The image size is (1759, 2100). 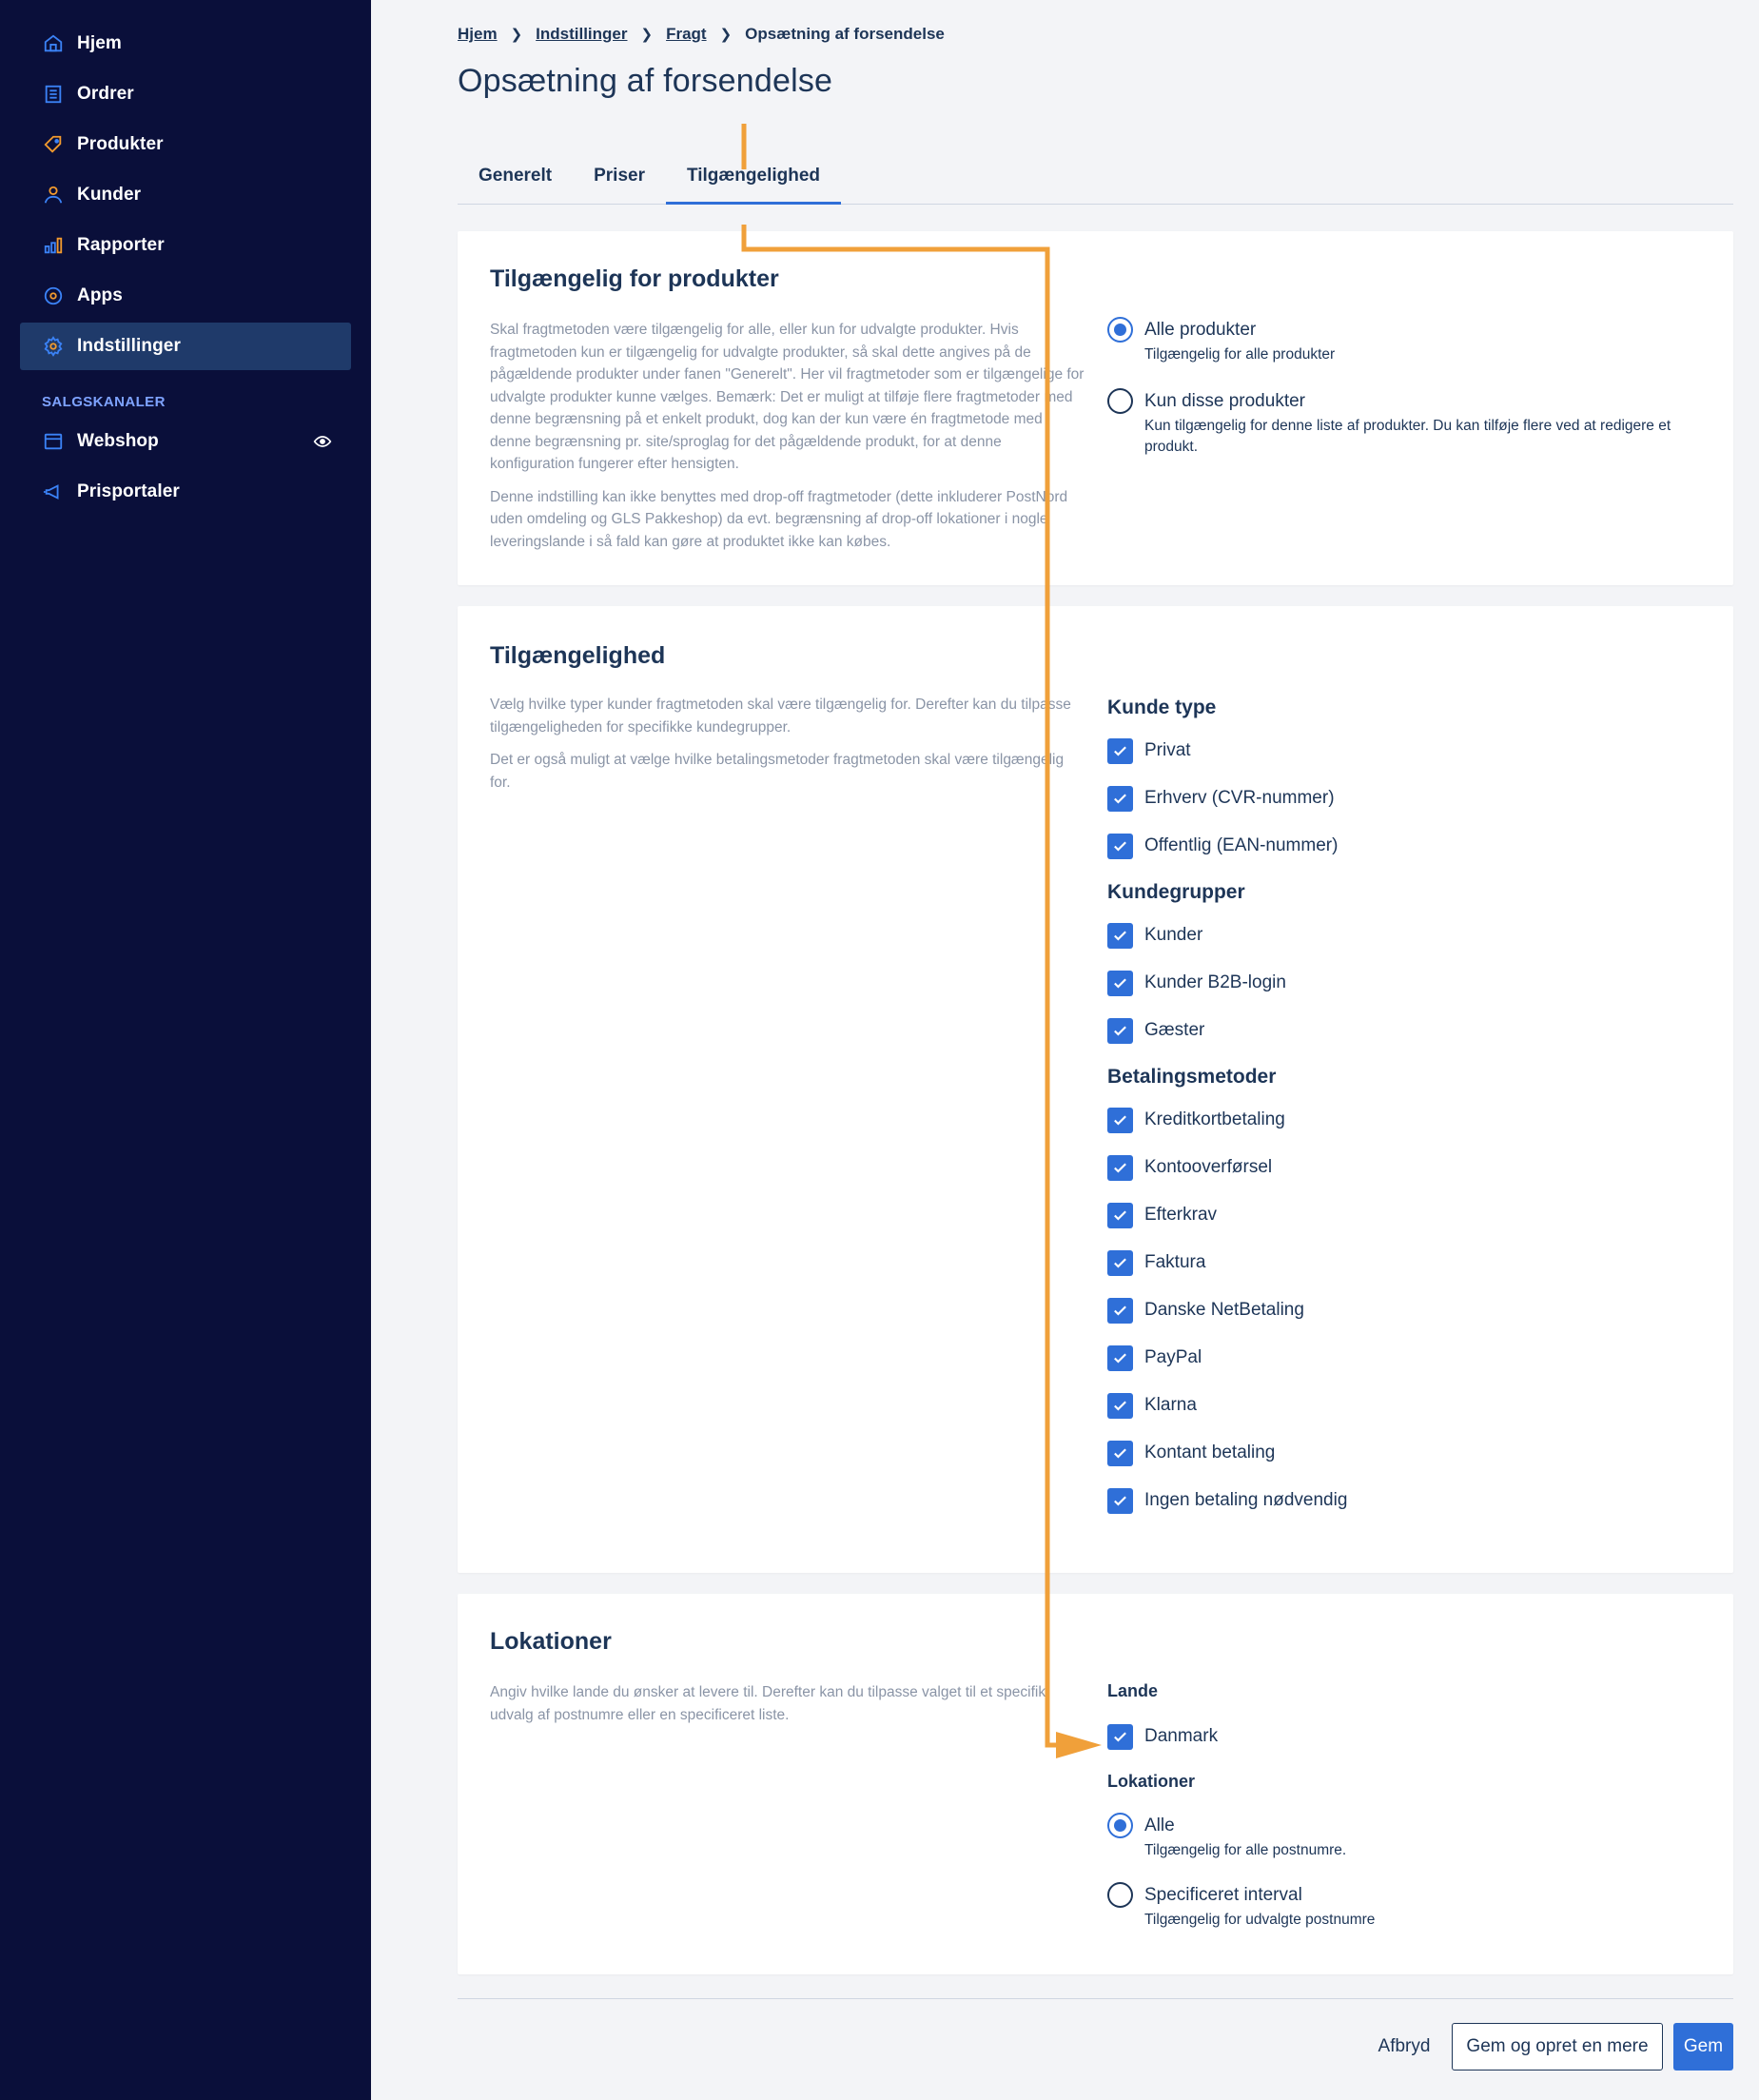 What do you see at coordinates (128, 491) in the screenshot?
I see `sidebar-item-label: Prisportaler` at bounding box center [128, 491].